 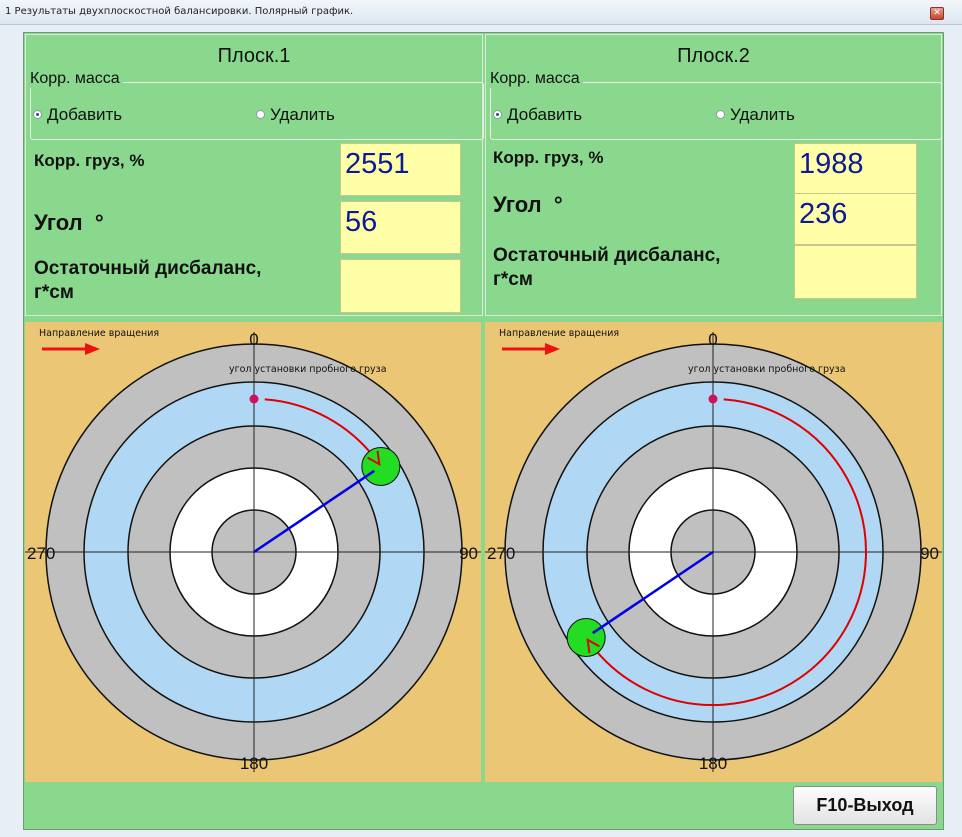 I want to click on plane2-radio-remove: Удалить, so click(x=755, y=115).